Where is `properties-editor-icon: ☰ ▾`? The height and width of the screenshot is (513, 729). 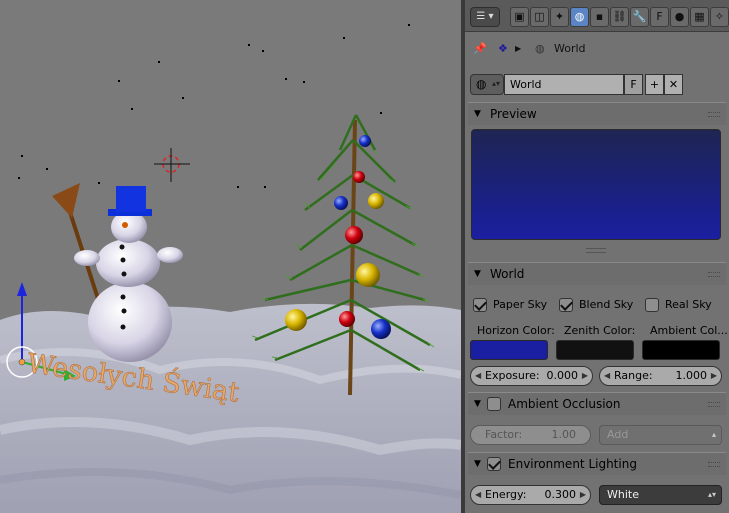 properties-editor-icon: ☰ ▾ is located at coordinates (485, 16).